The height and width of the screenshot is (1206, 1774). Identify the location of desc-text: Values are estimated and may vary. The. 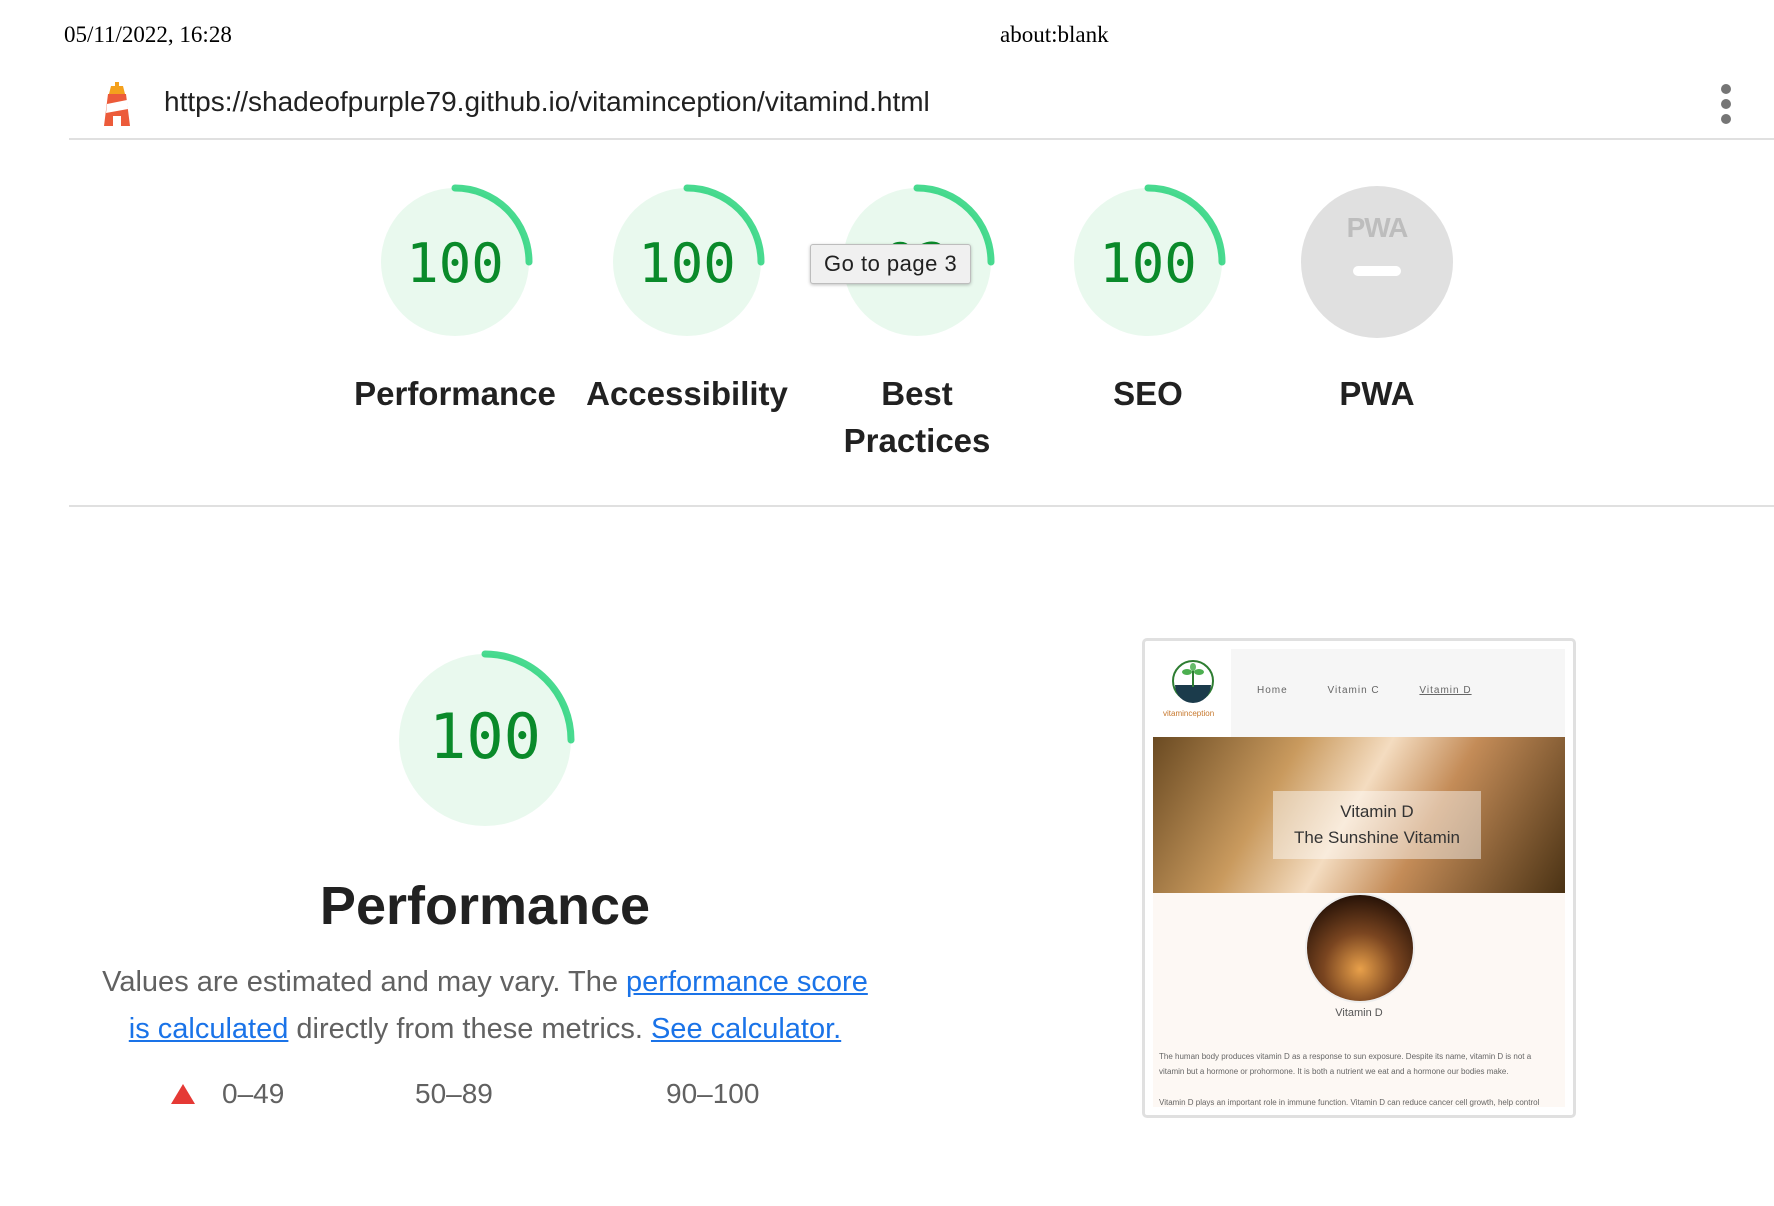
(364, 982).